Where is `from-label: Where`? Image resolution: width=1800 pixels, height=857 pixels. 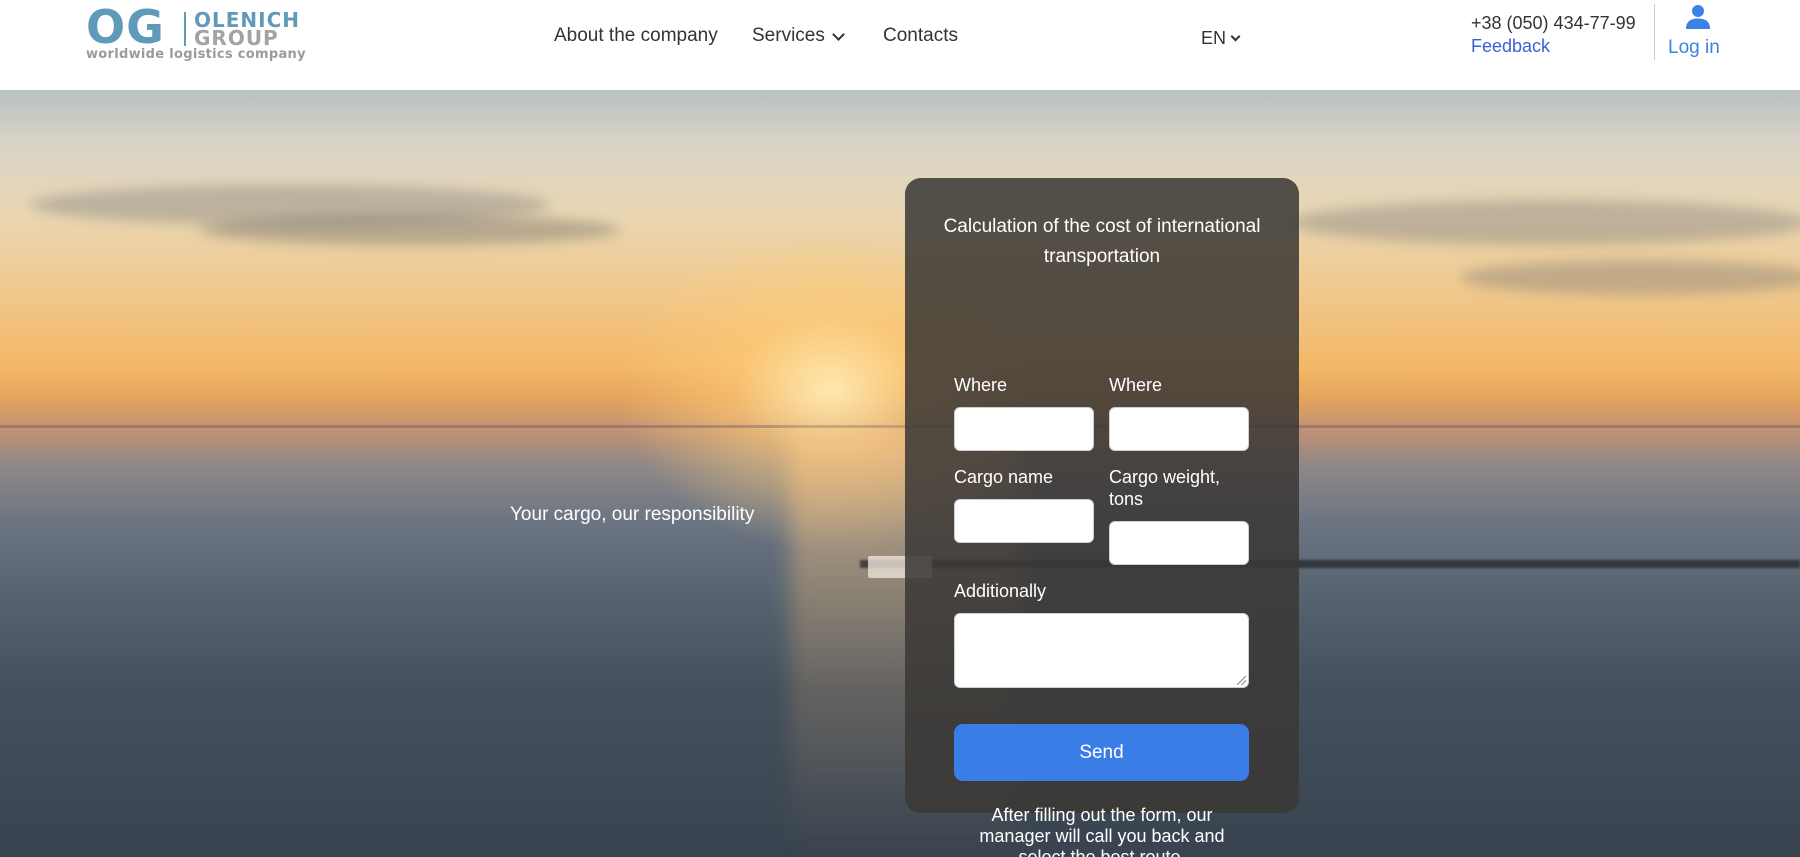
from-label: Where is located at coordinates (981, 385).